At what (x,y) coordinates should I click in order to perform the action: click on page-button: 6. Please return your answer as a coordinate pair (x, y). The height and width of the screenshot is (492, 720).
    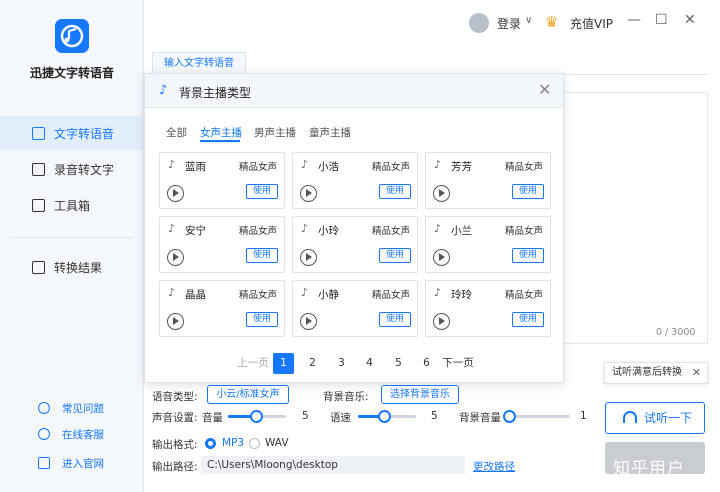
    Looking at the image, I should click on (426, 363).